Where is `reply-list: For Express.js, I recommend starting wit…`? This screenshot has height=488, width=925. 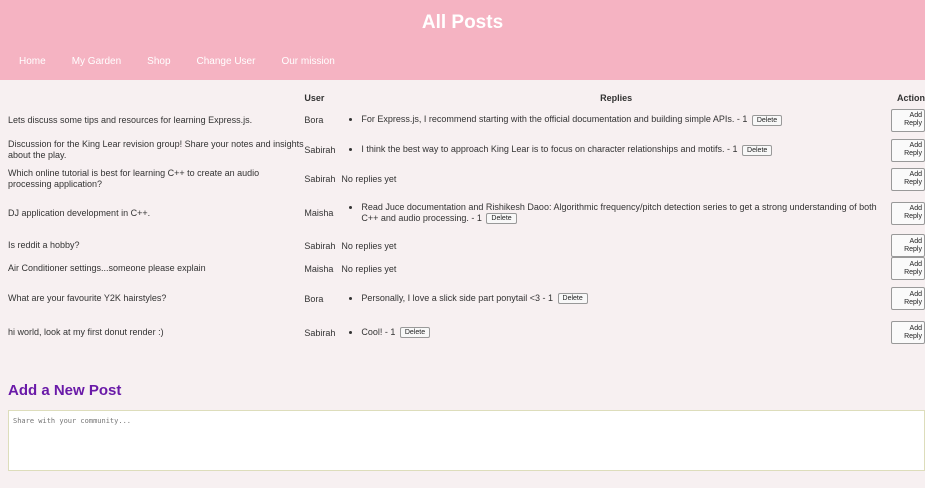 reply-list: For Express.js, I recommend starting wit… is located at coordinates (616, 120).